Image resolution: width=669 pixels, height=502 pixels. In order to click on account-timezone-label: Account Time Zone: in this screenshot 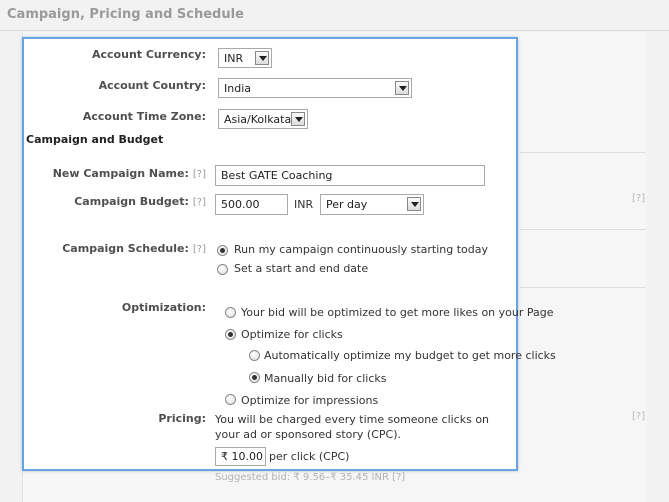, I will do `click(144, 116)`.